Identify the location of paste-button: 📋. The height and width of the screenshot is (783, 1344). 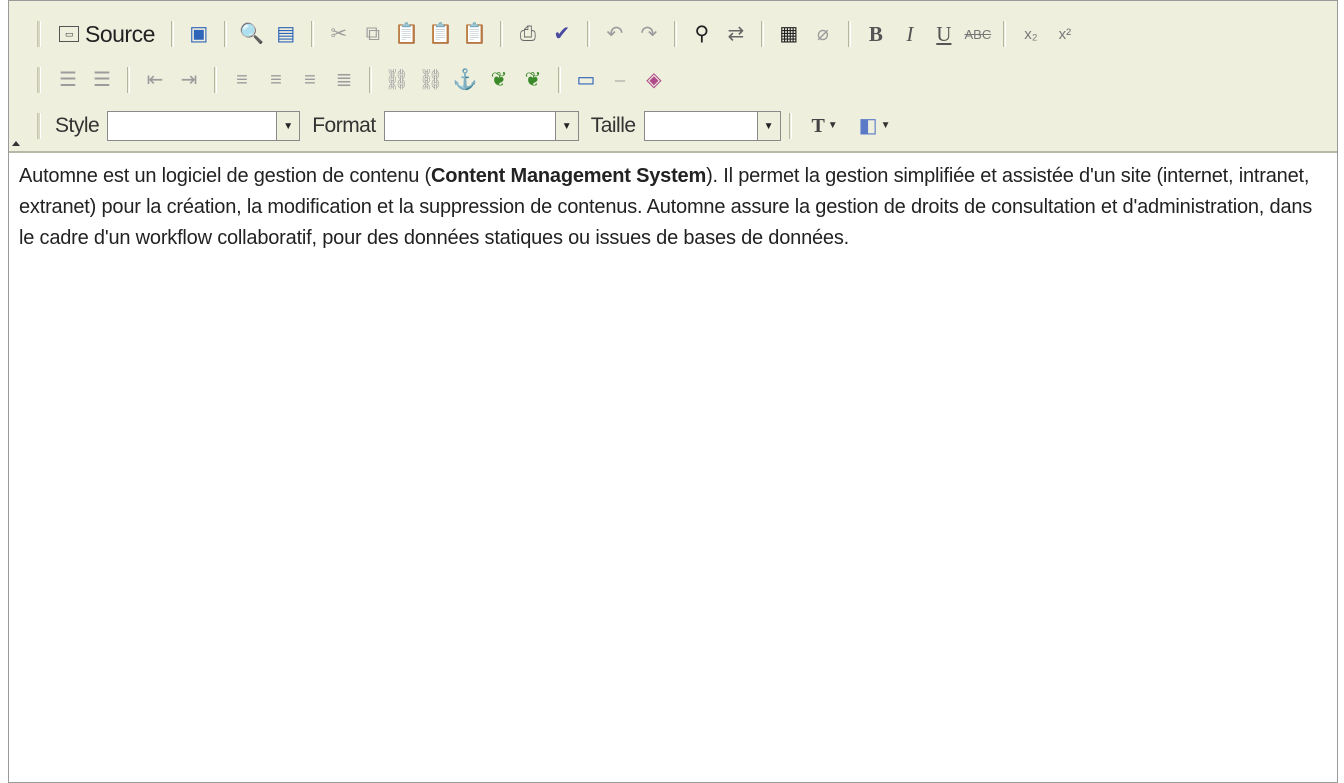
(407, 34).